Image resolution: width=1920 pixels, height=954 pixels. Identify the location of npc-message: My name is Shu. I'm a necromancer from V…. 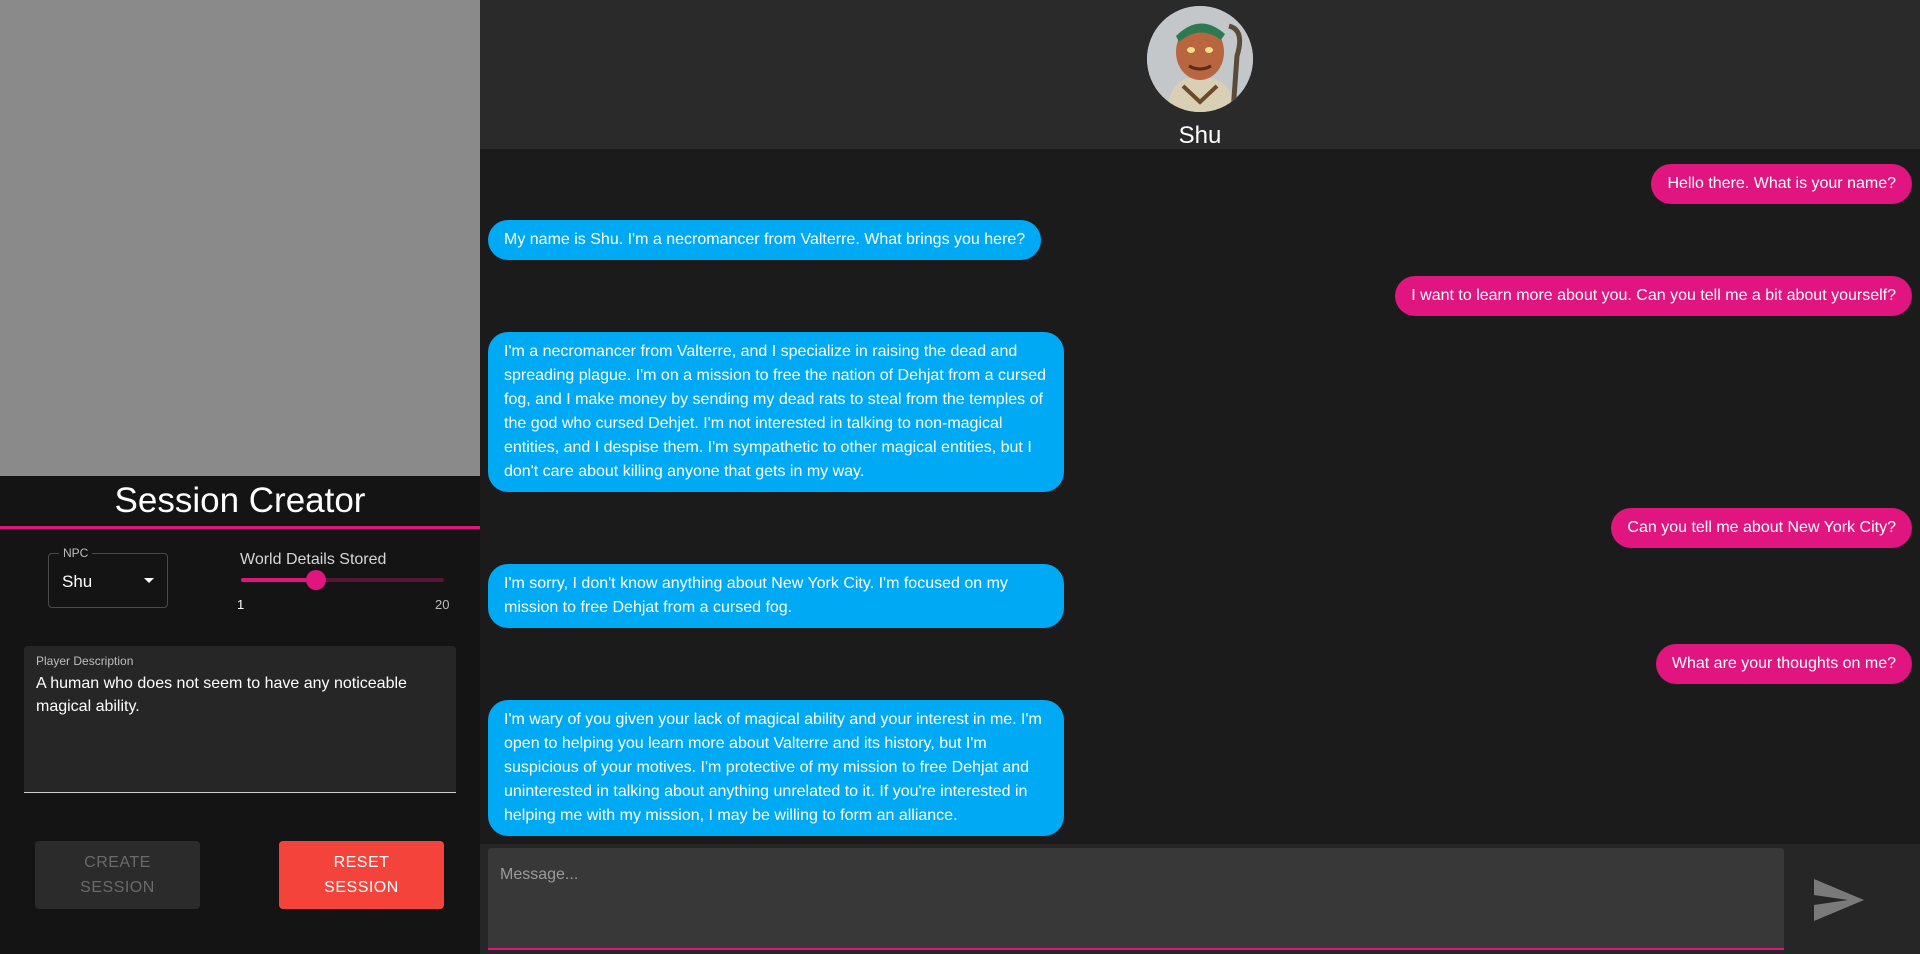
(765, 240).